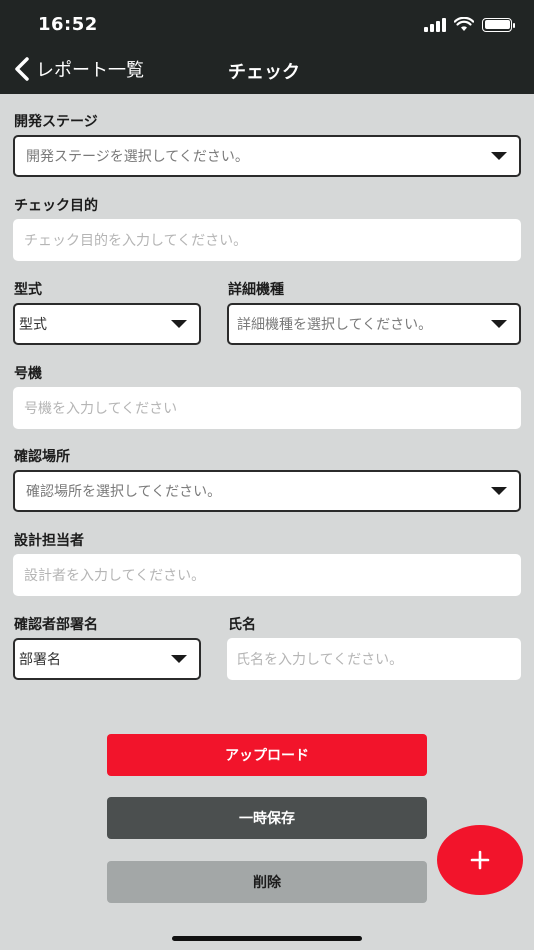  I want to click on stage-label: 開発ステージ, so click(56, 122).